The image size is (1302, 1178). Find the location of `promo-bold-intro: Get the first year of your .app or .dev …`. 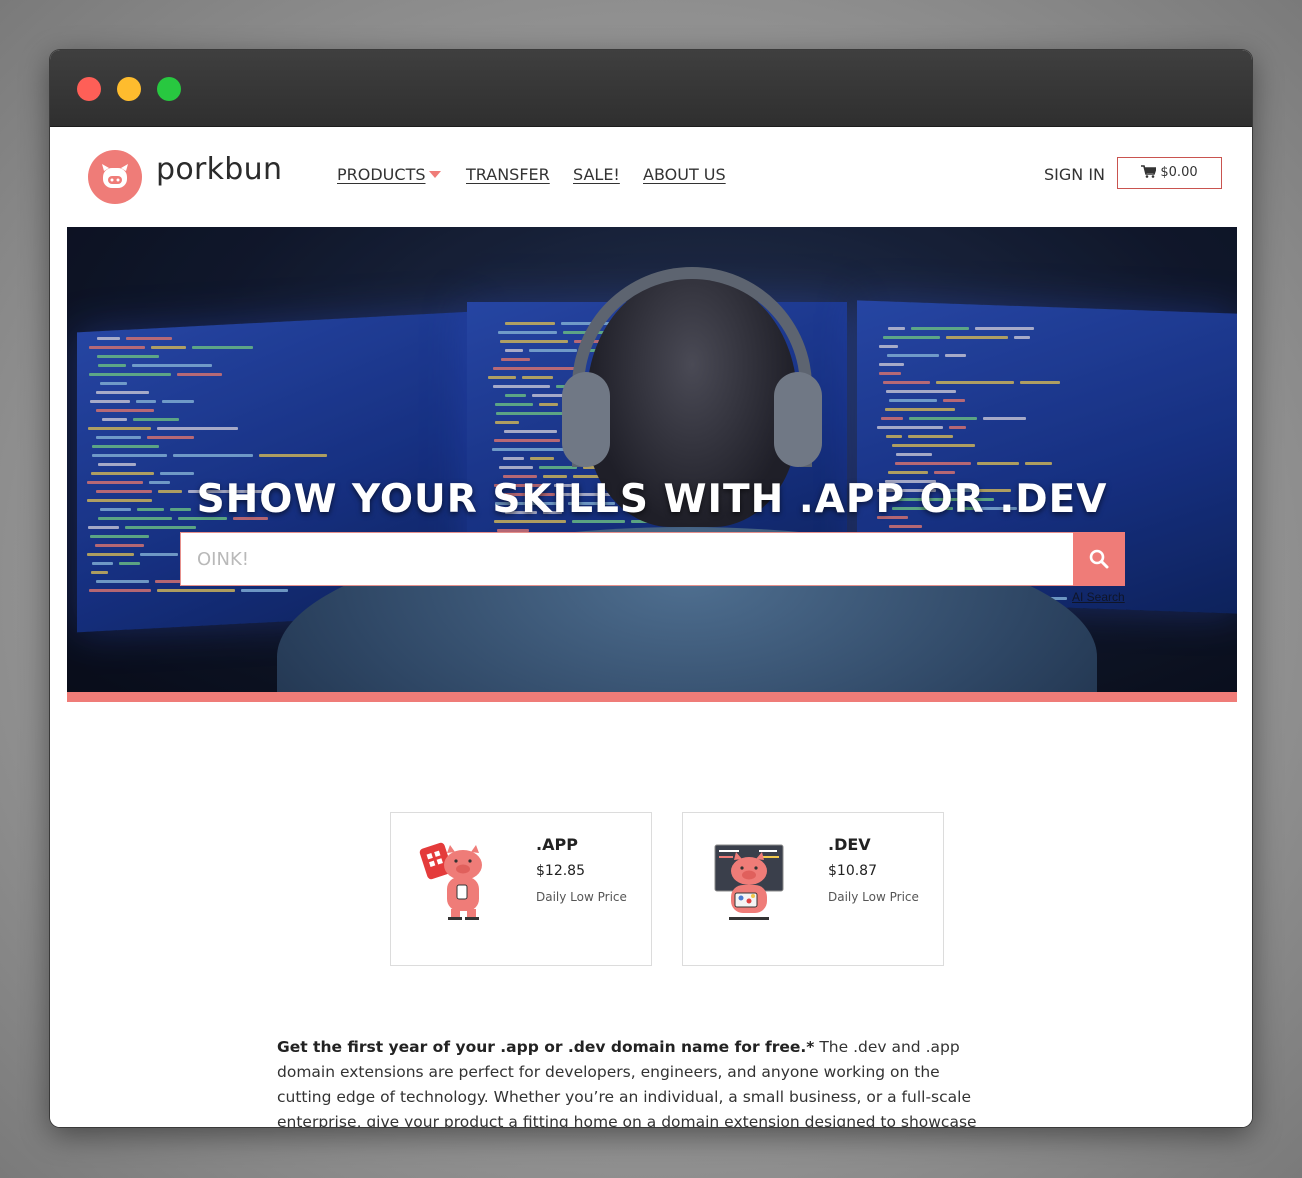

promo-bold-intro: Get the first year of your .app or .dev … is located at coordinates (546, 1047).